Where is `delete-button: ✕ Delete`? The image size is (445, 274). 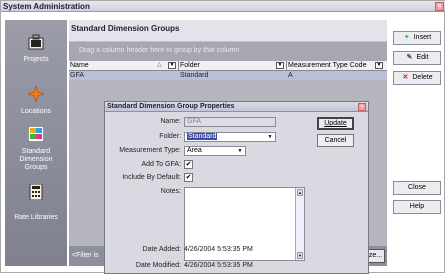 delete-button: ✕ Delete is located at coordinates (417, 78).